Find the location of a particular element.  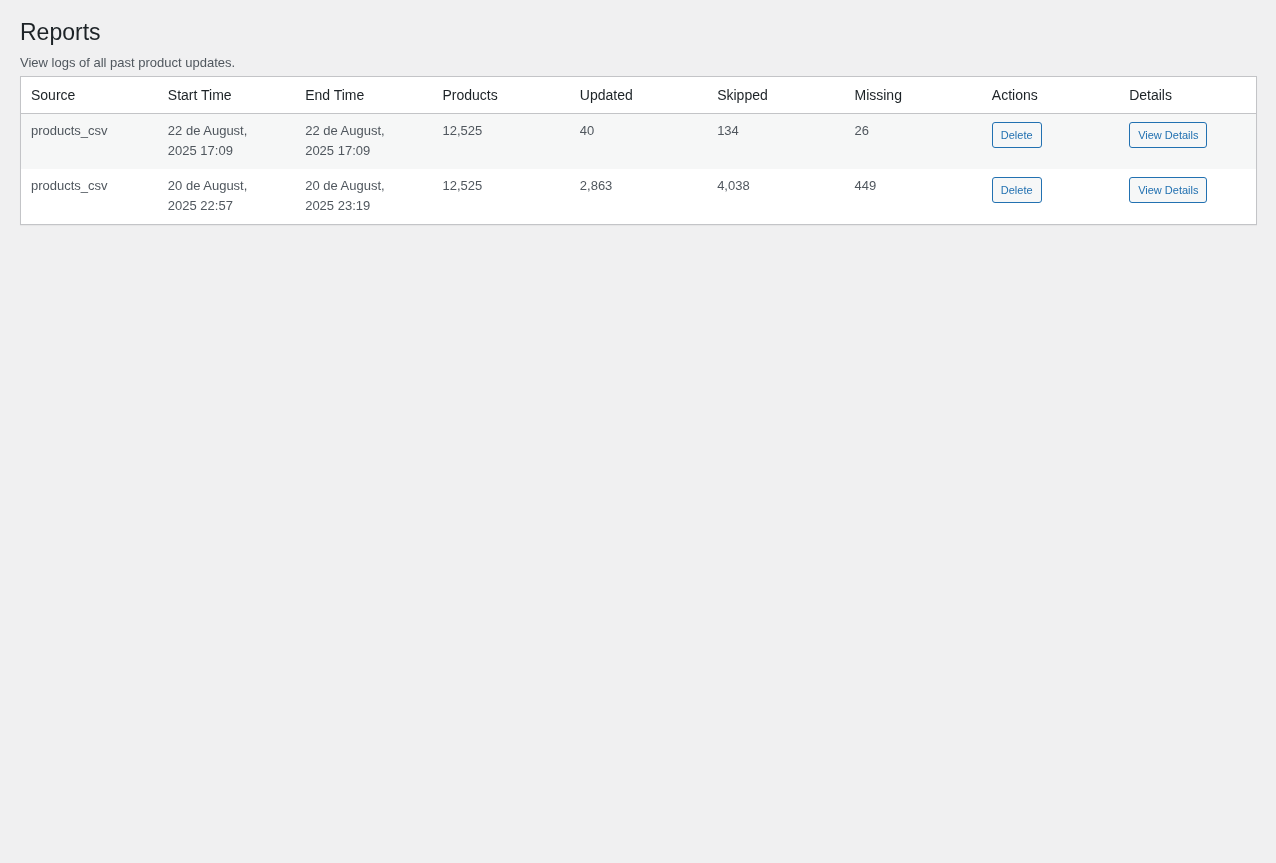

table-cell-text: 26 is located at coordinates (861, 131).